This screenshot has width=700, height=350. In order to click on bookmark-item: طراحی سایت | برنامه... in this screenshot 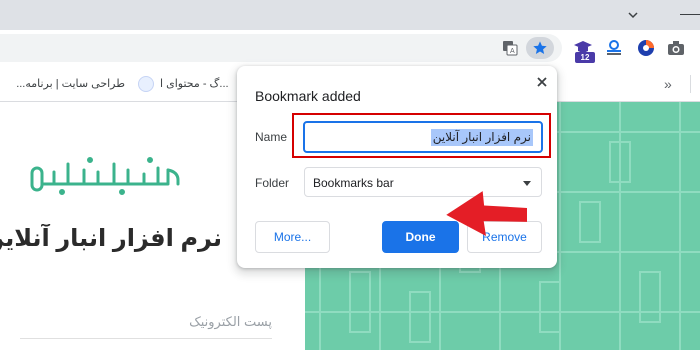, I will do `click(62, 84)`.